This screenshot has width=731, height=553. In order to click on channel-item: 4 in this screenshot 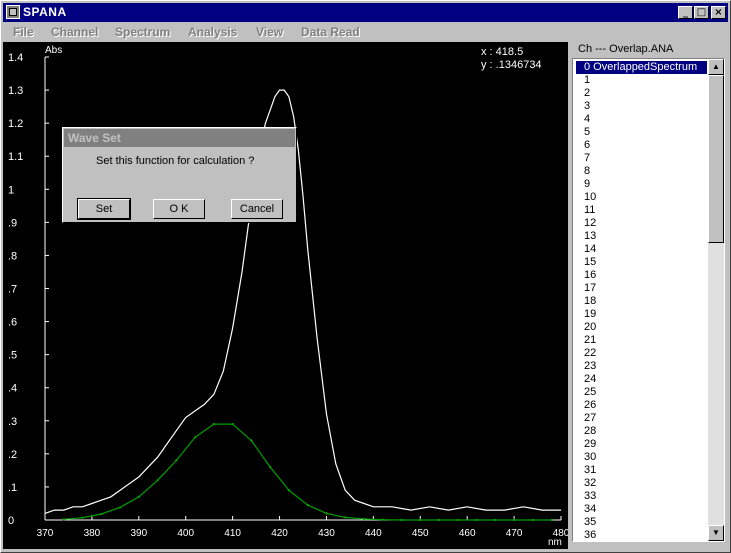, I will do `click(641, 119)`.